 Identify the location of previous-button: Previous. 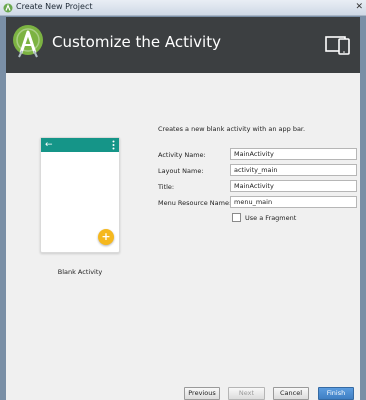
(202, 393).